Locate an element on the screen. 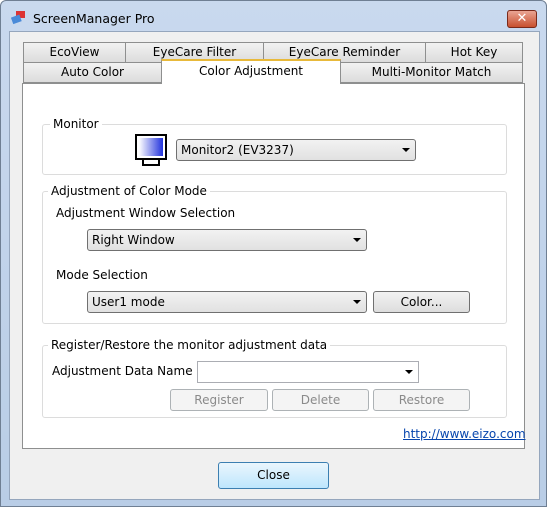 The width and height of the screenshot is (547, 507). monitor-icon is located at coordinates (151, 150).